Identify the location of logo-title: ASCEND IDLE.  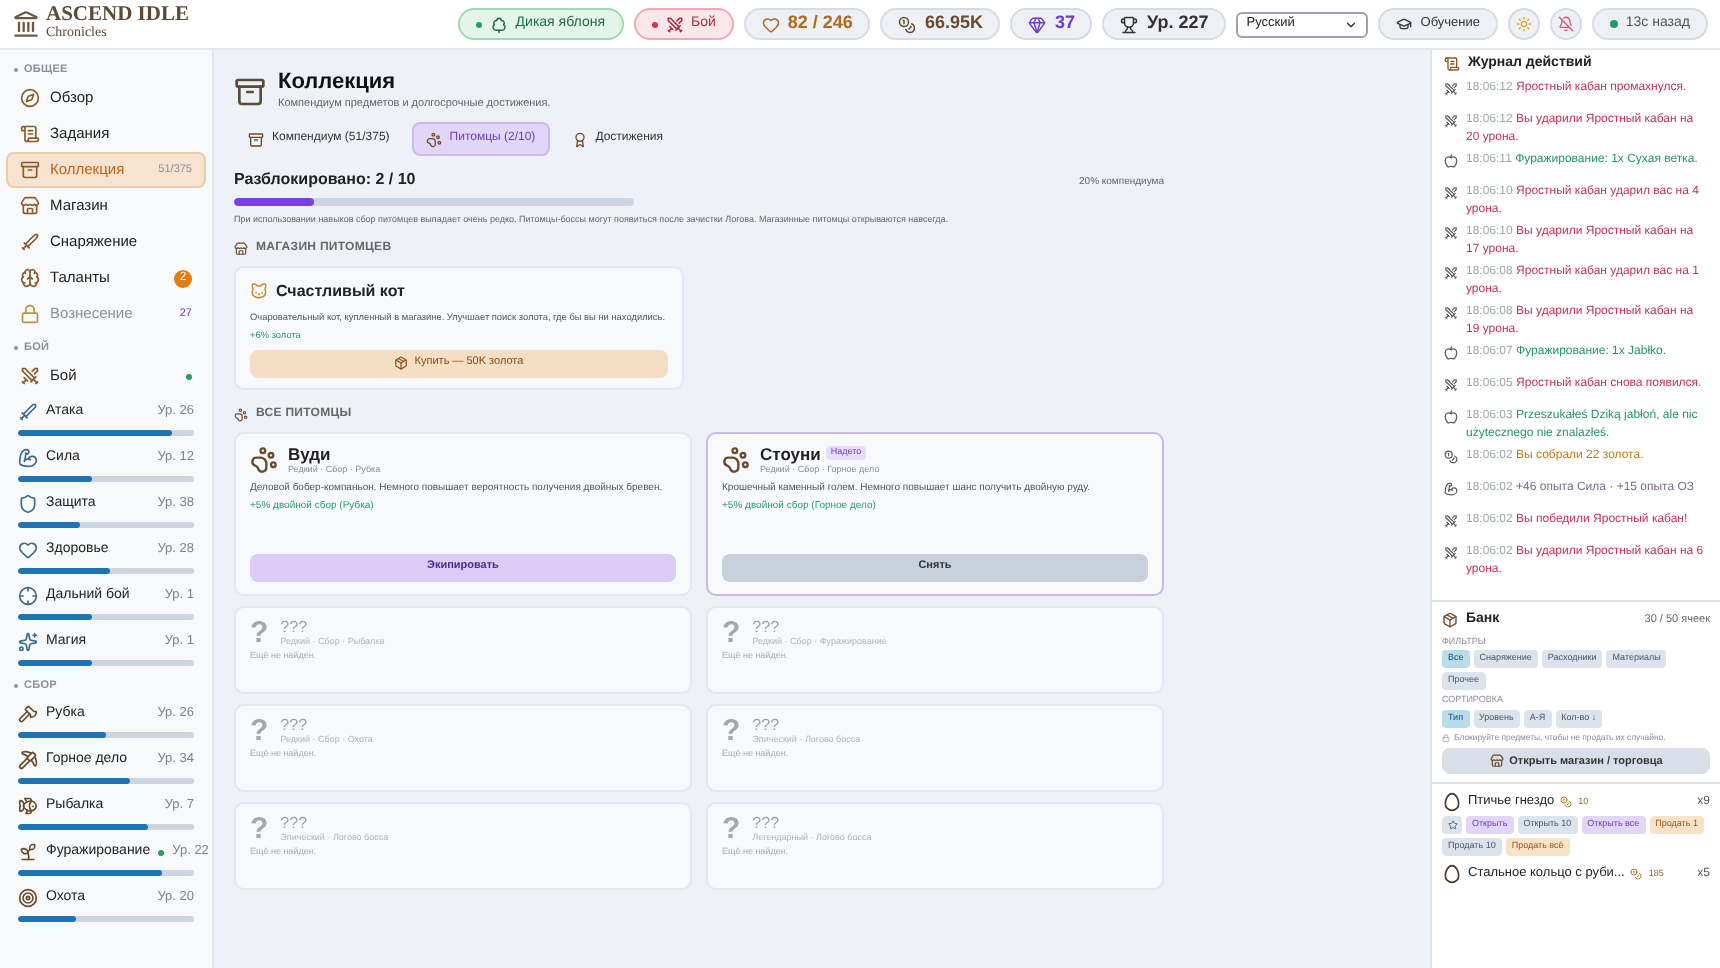
(117, 16).